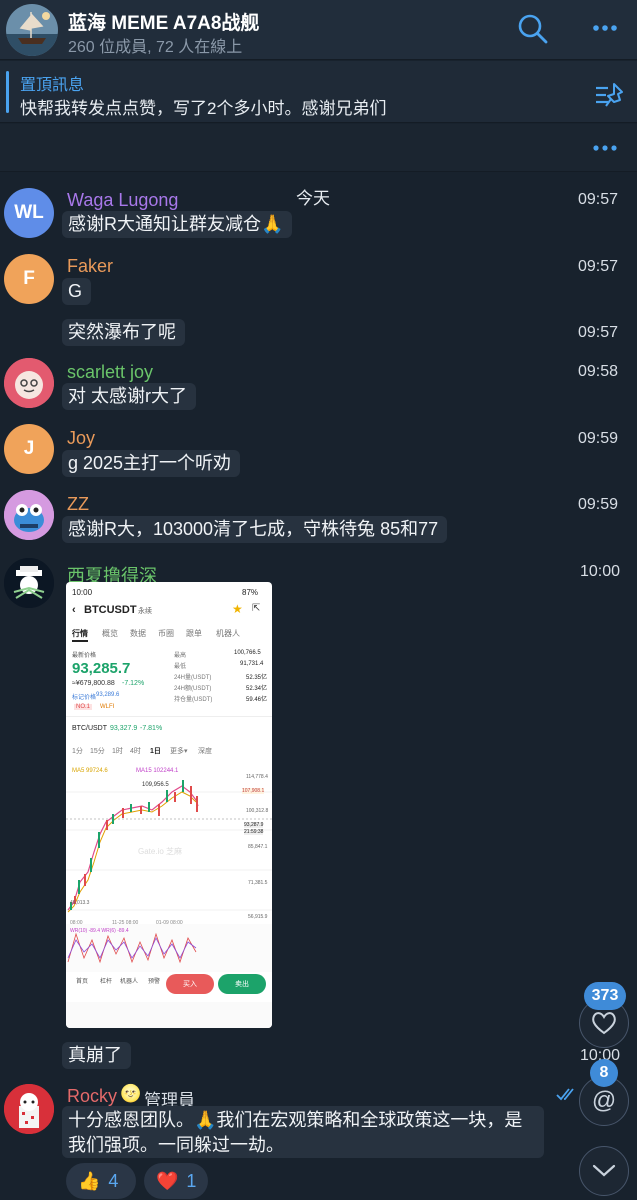 This screenshot has height=1200, width=637. I want to click on stat-value: 52.35亿, so click(257, 678).